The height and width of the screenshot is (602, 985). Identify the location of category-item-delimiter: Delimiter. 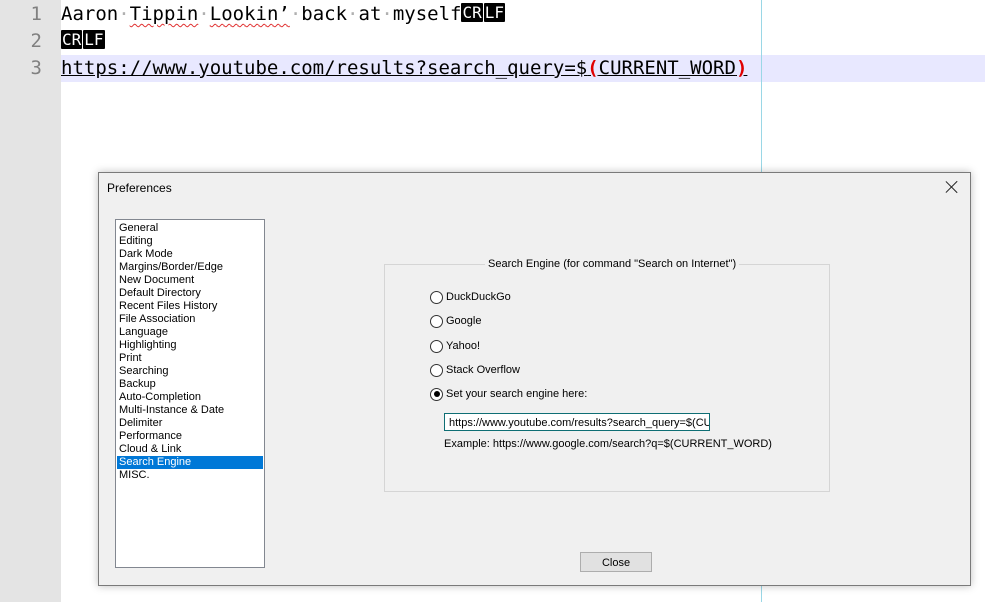
(190, 423).